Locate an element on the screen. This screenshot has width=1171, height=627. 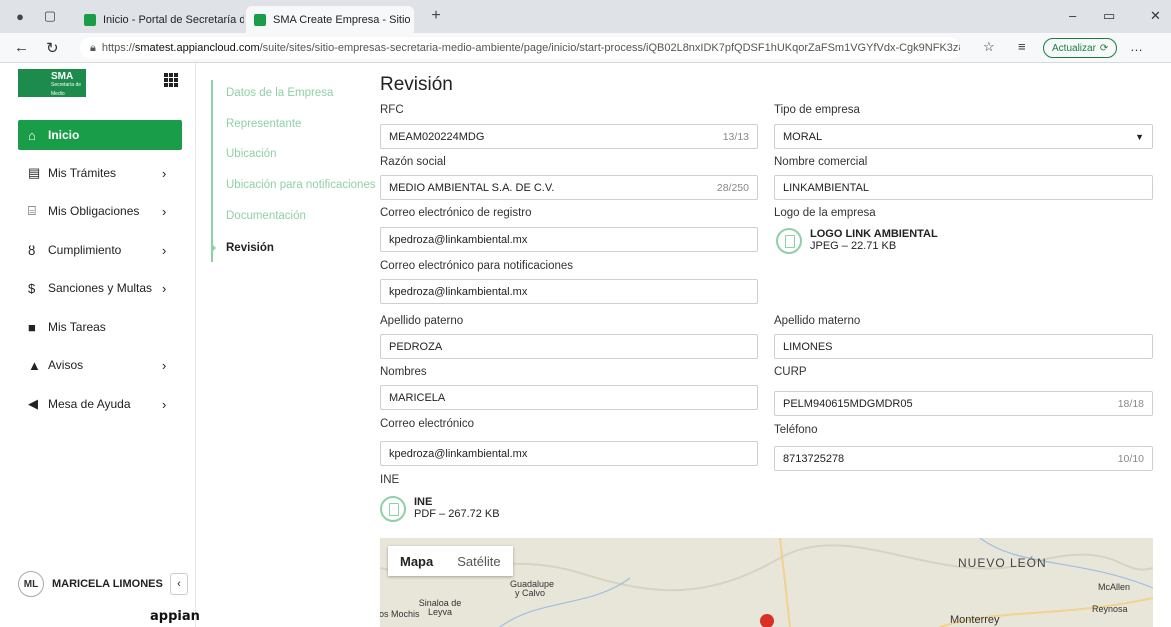
map-type-toggle: Mapa Satélite is located at coordinates (450, 561).